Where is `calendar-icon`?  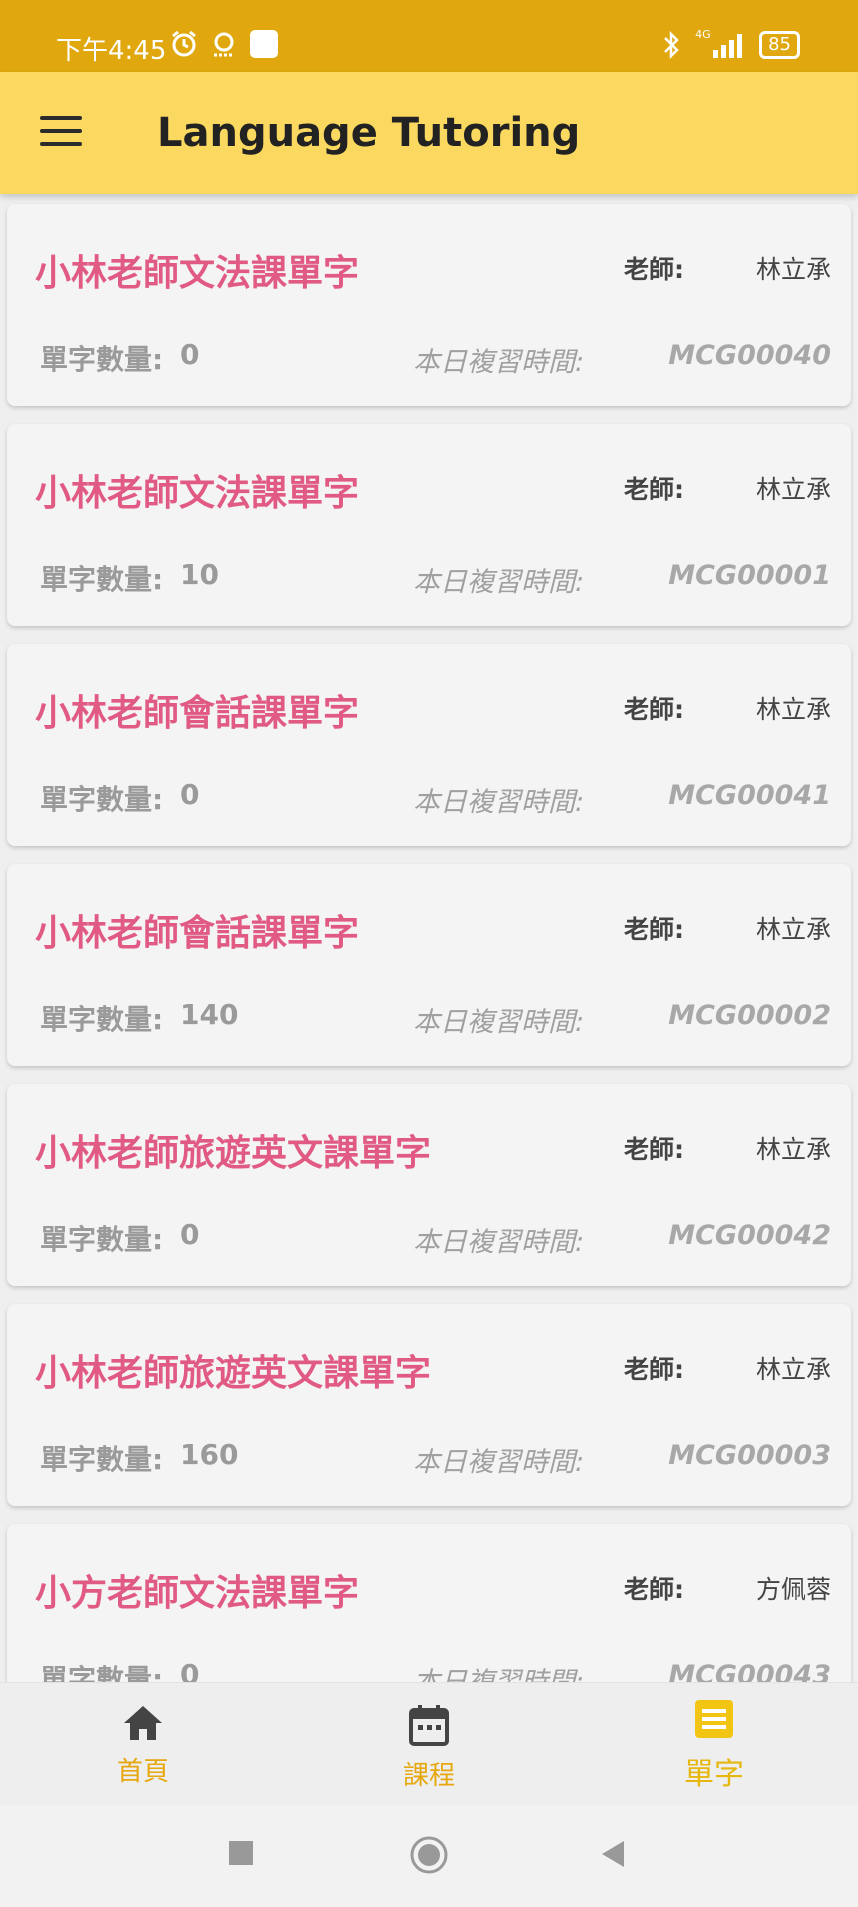 calendar-icon is located at coordinates (429, 1725).